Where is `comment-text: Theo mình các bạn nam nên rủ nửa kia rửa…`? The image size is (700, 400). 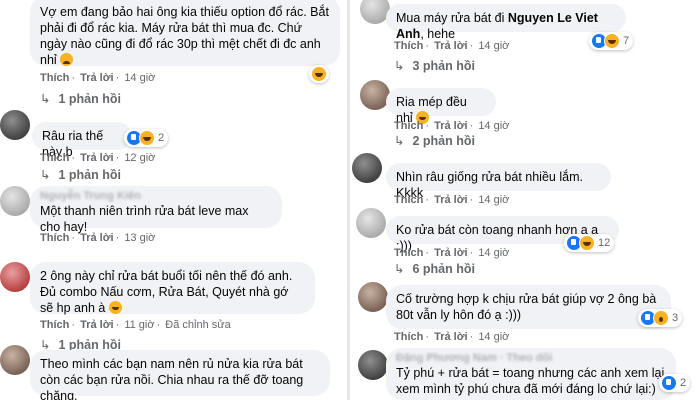 comment-text: Theo mình các bạn nam nên rủ nửa kia rửa… is located at coordinates (172, 378).